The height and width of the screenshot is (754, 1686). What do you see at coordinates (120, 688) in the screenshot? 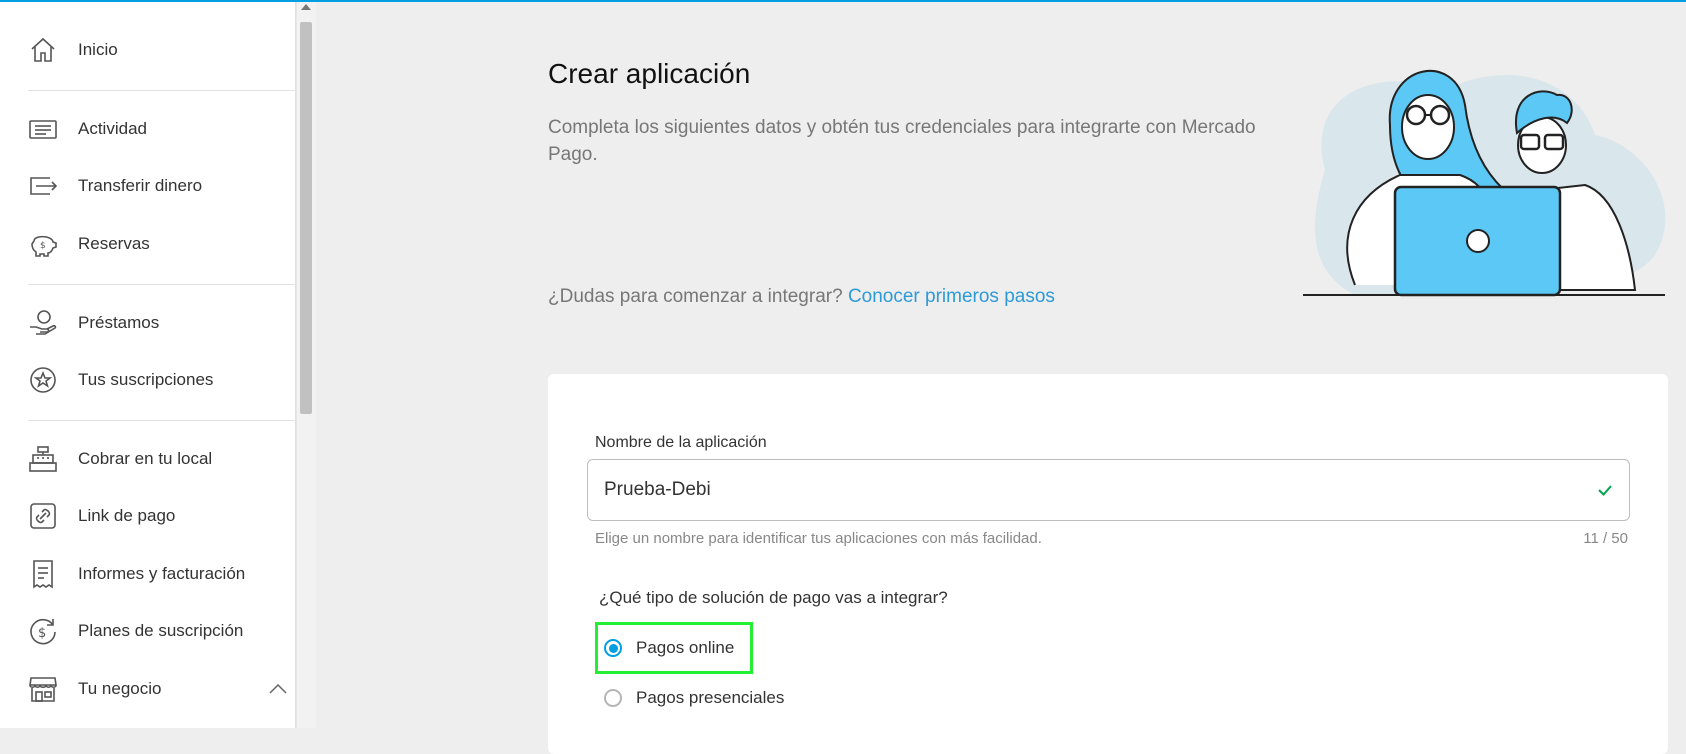
I see `sidebar-item-label: Tu negocio` at bounding box center [120, 688].